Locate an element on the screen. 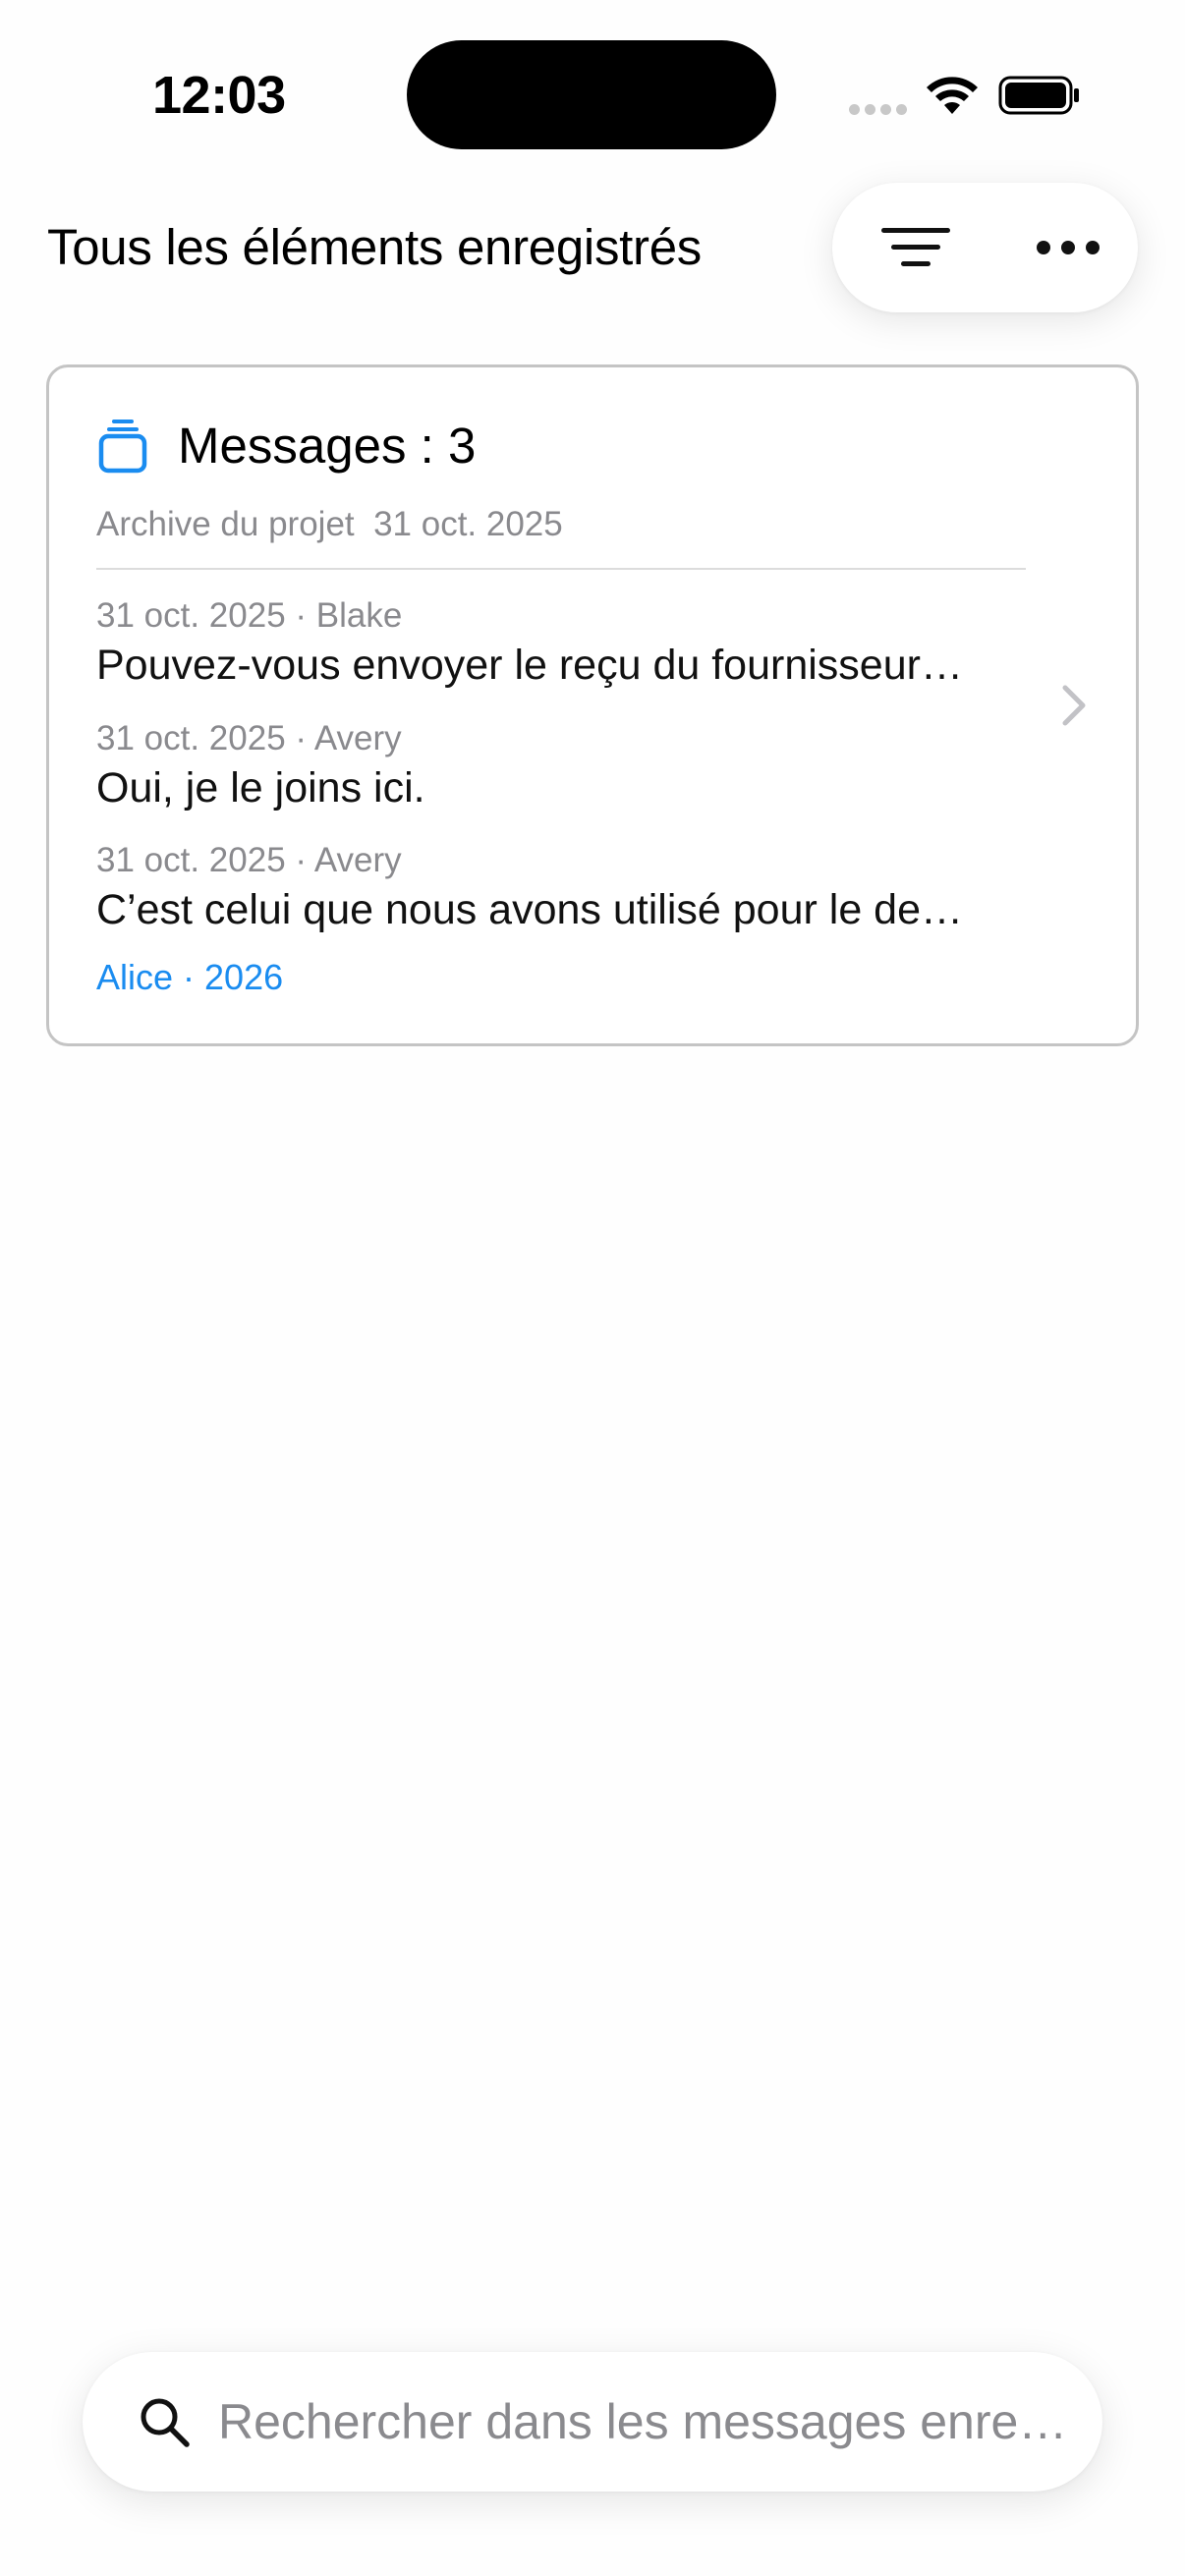  card-title: Messages : 3 is located at coordinates (327, 446).